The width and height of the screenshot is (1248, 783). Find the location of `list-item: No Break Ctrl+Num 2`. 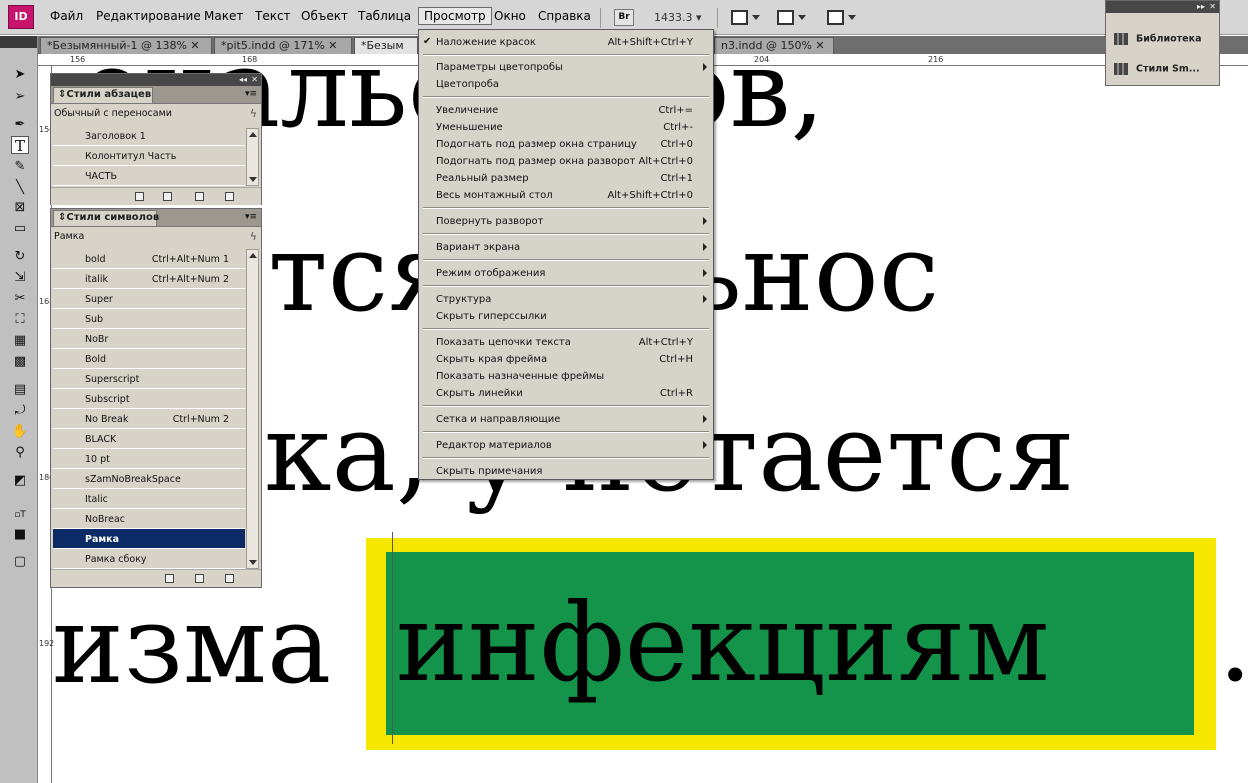

list-item: No Break Ctrl+Num 2 is located at coordinates (149, 419).